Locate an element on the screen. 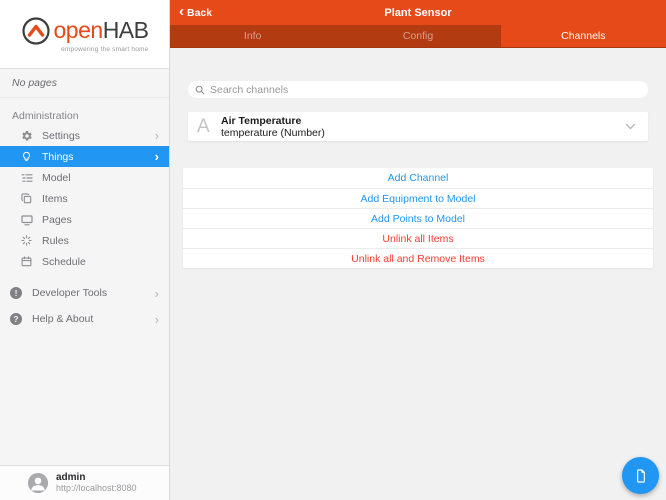 The height and width of the screenshot is (500, 666). sidebar-item-pages: Pages is located at coordinates (84, 219).